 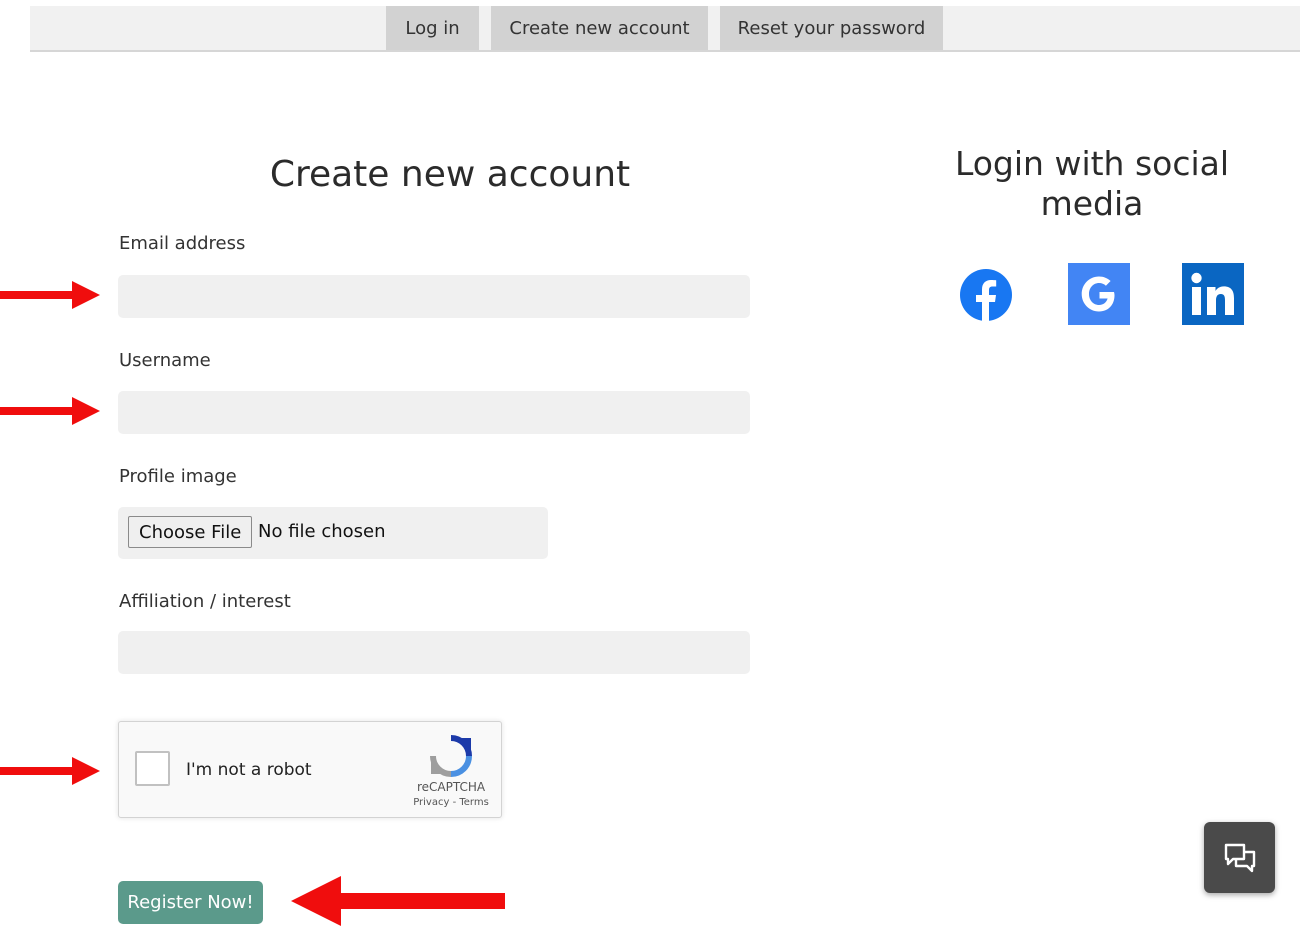 I want to click on tab-log-in: Log in, so click(x=432, y=28).